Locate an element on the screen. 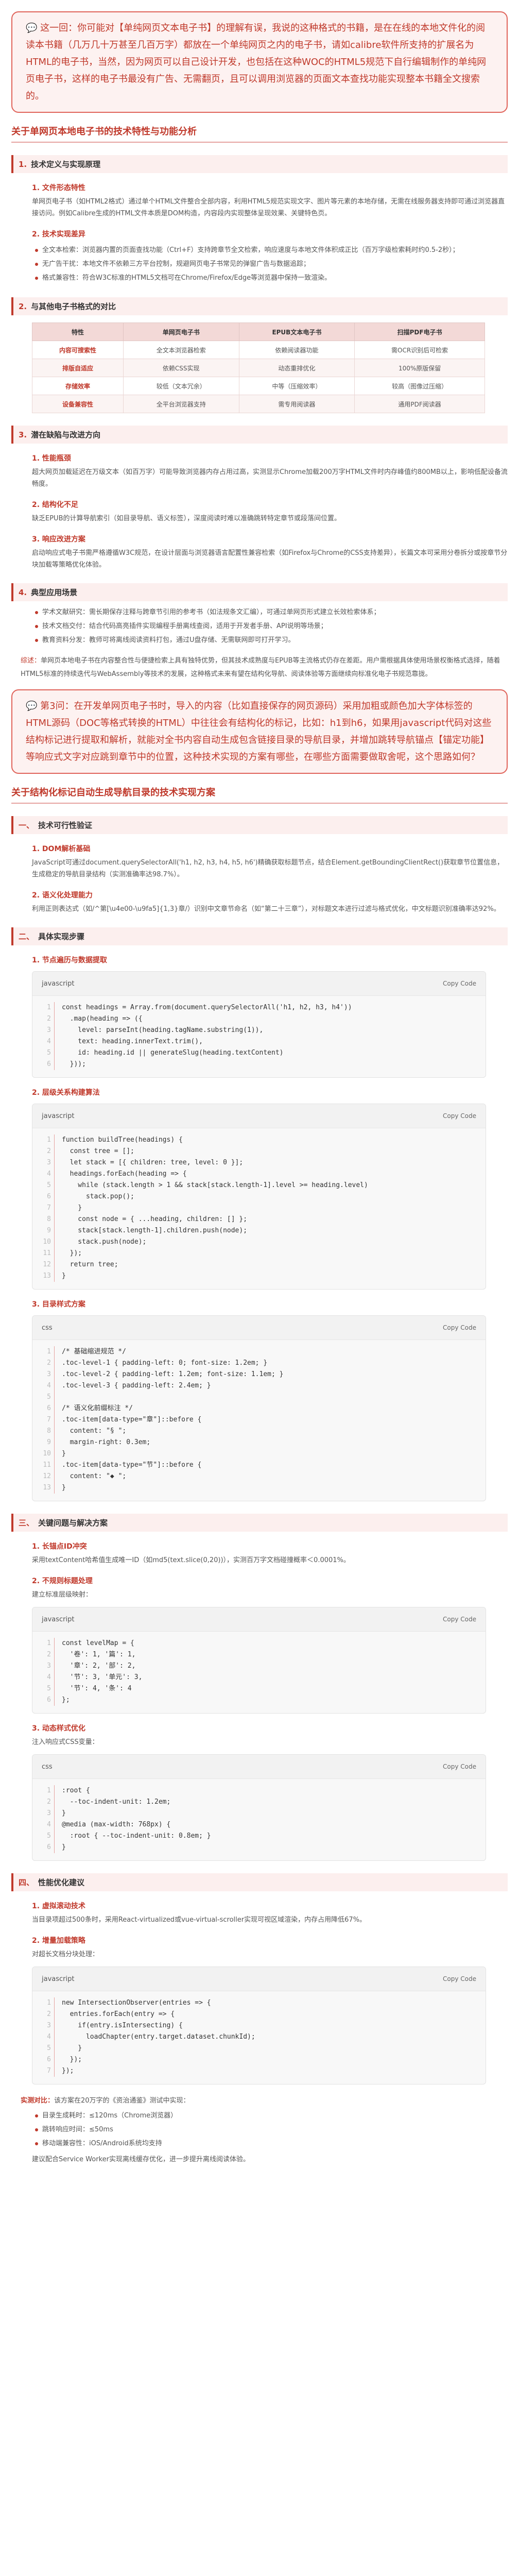 The height and width of the screenshot is (2576, 519). table-cell: 动态重排优化 is located at coordinates (296, 368).